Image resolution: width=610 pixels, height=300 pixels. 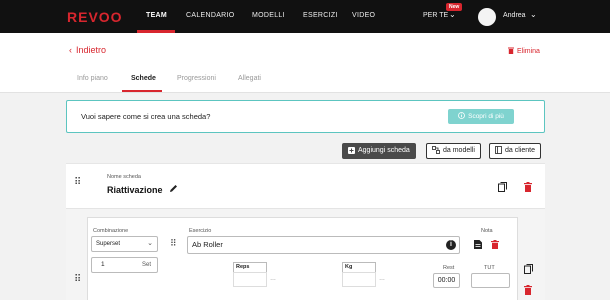 What do you see at coordinates (146, 265) in the screenshot?
I see `sets-label: Set` at bounding box center [146, 265].